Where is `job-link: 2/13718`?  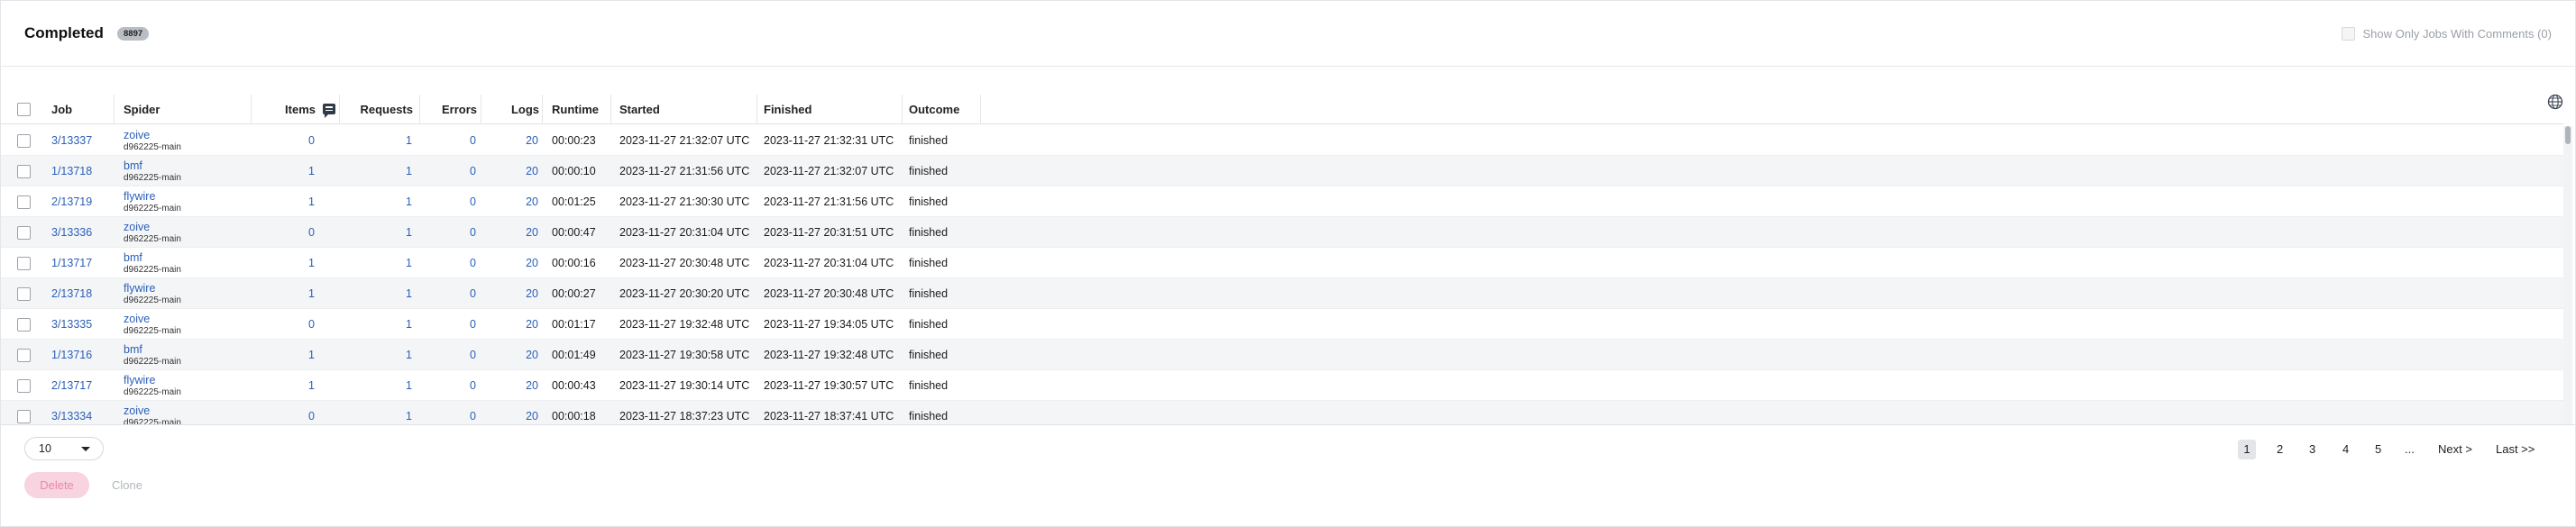
job-link: 2/13718 is located at coordinates (83, 293).